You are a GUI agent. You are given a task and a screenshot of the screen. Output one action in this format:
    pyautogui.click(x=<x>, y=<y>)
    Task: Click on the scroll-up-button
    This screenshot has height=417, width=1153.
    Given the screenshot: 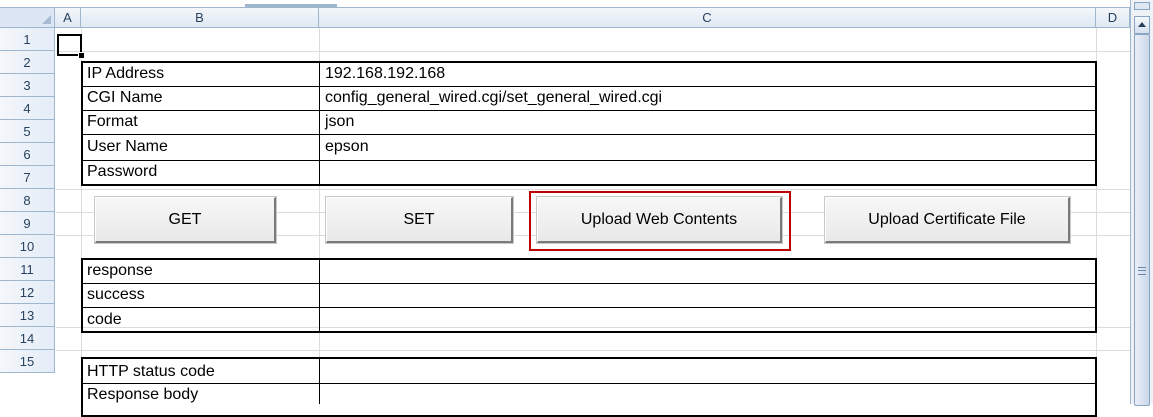 What is the action you would take?
    pyautogui.click(x=1142, y=25)
    